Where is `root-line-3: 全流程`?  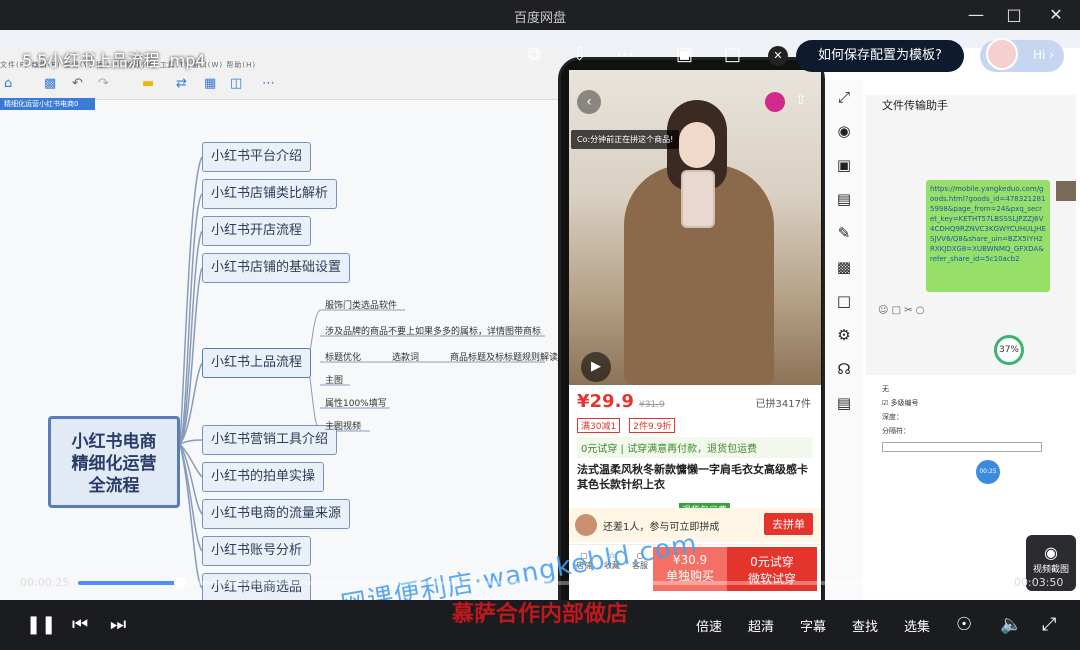
root-line-3: 全流程 is located at coordinates (114, 486).